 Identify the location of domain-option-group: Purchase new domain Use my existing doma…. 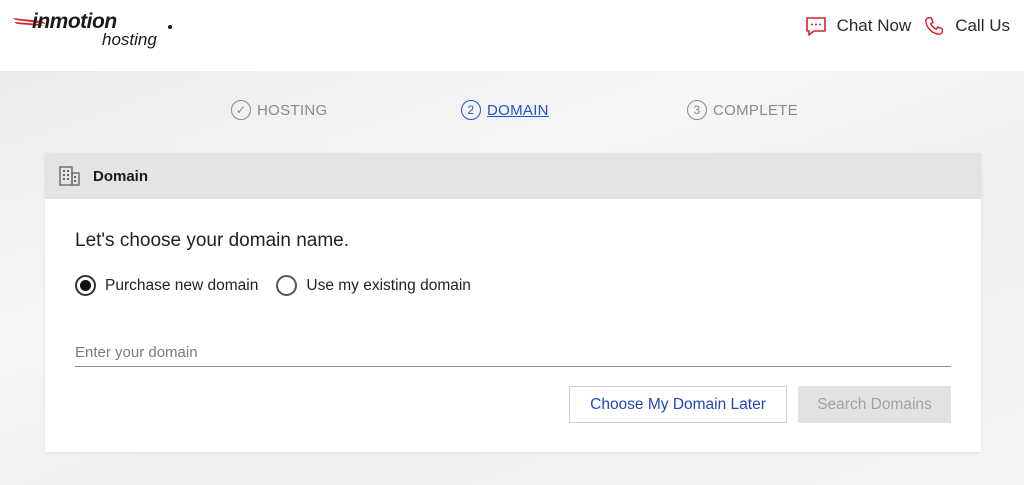
(282, 285).